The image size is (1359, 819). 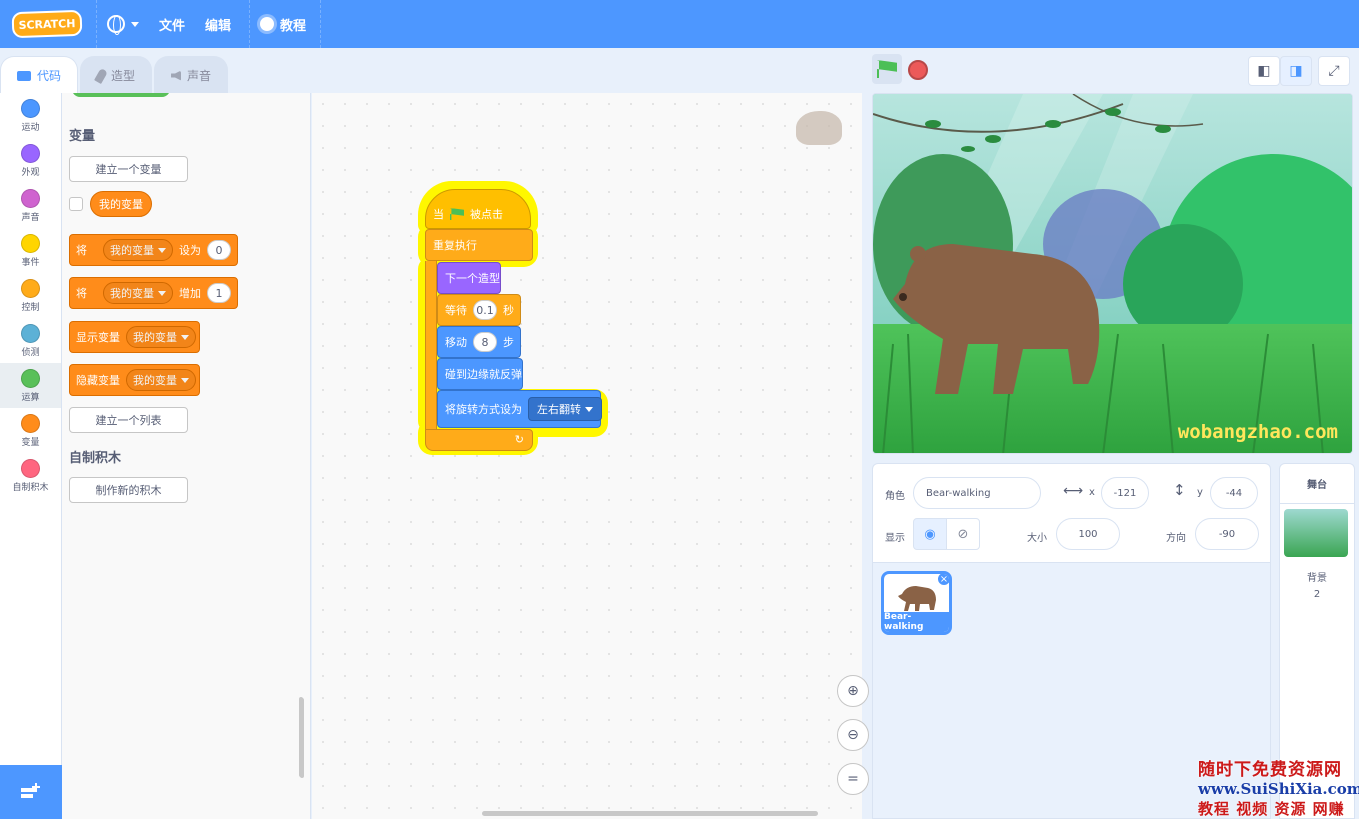 I want to click on show-variable-block: 显示变量 我的变量, so click(x=134, y=337).